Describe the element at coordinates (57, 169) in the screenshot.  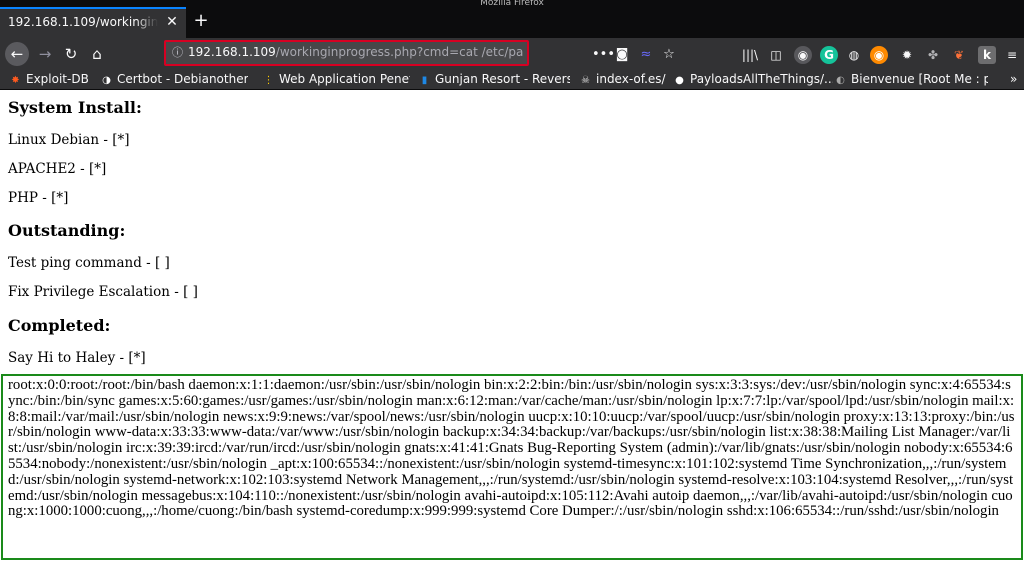
I see `status-line: APACHE2 - [*]` at that location.